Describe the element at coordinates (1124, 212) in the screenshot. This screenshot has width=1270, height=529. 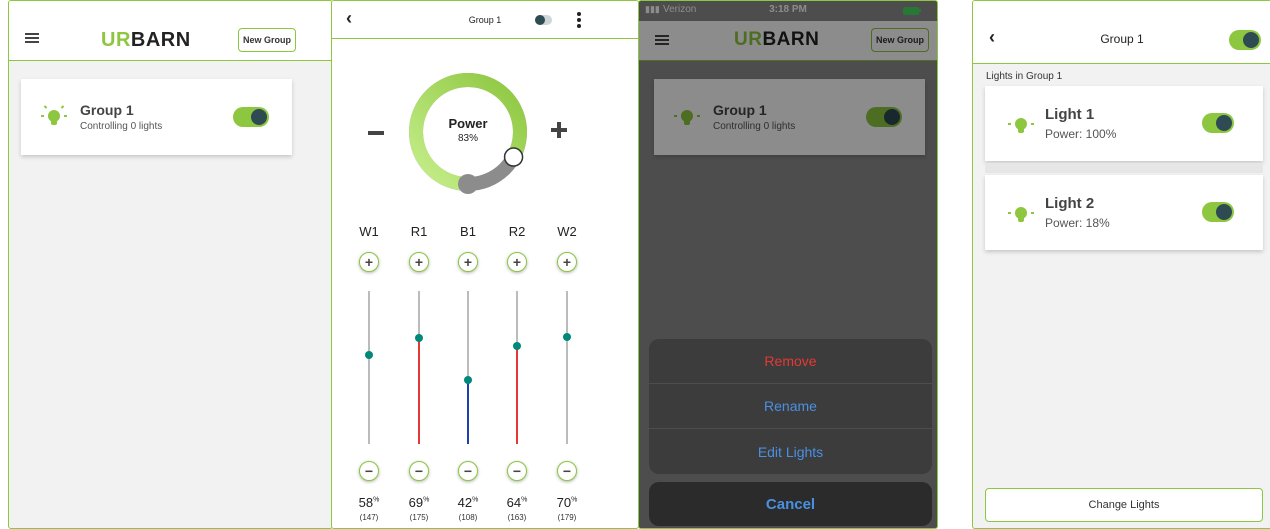
I see `light-card: Light 2 Power: 18%` at that location.